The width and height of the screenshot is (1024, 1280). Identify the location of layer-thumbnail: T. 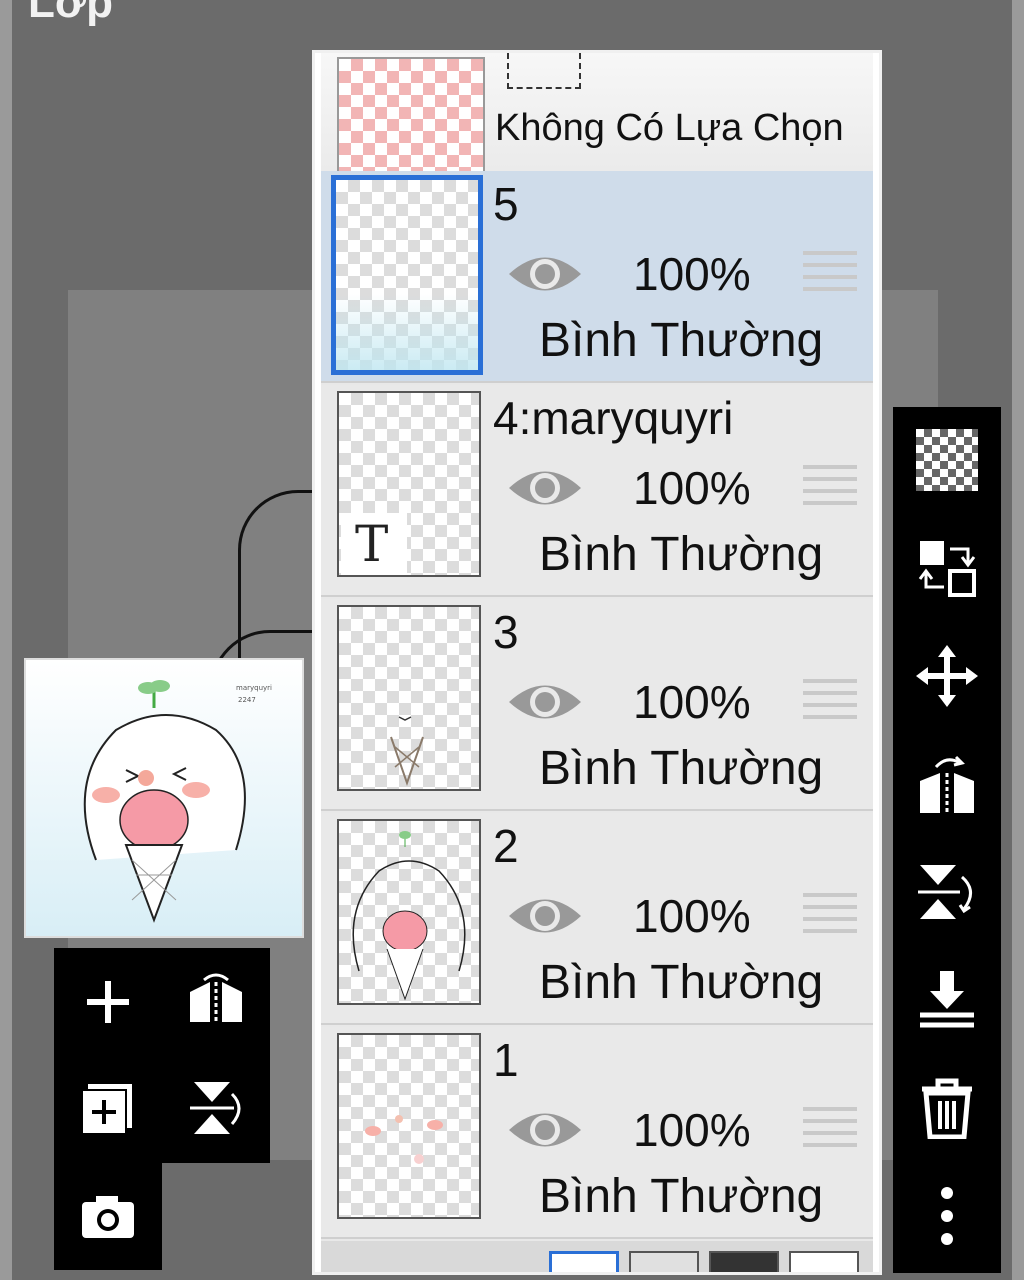
(409, 484).